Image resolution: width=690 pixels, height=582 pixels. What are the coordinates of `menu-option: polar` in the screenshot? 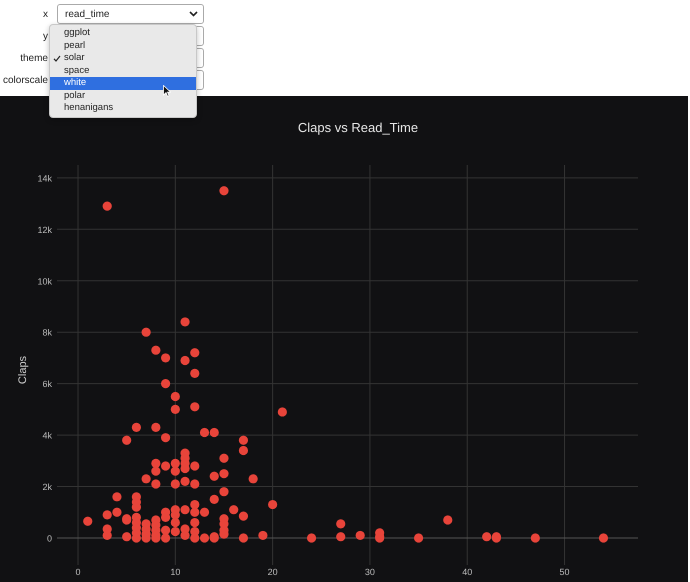 It's located at (123, 96).